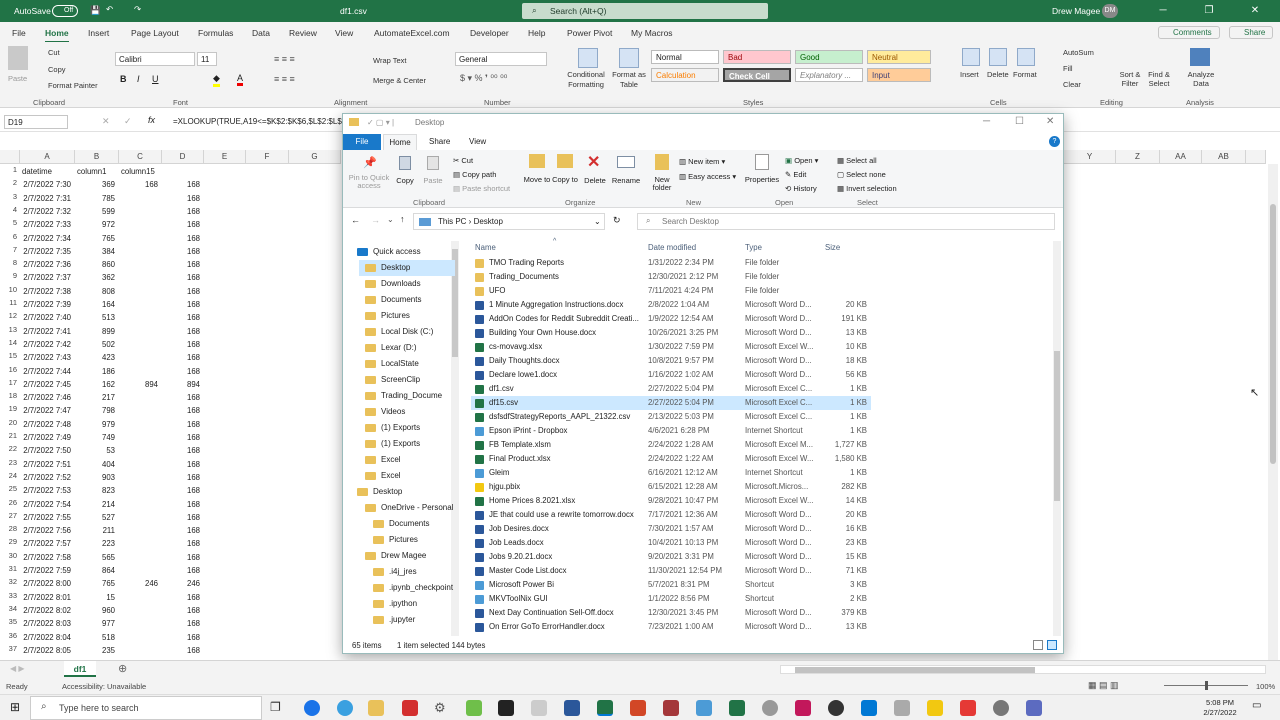  I want to click on pin-icon: 📌, so click(370, 163).